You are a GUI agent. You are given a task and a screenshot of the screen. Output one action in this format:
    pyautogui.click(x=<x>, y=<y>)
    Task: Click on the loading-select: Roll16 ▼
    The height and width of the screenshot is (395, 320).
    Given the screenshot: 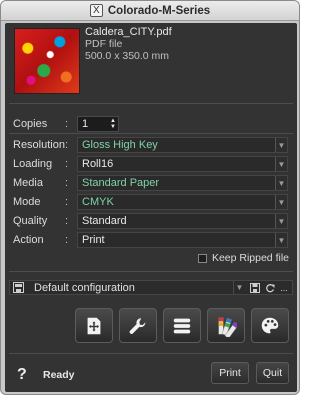 What is the action you would take?
    pyautogui.click(x=182, y=164)
    